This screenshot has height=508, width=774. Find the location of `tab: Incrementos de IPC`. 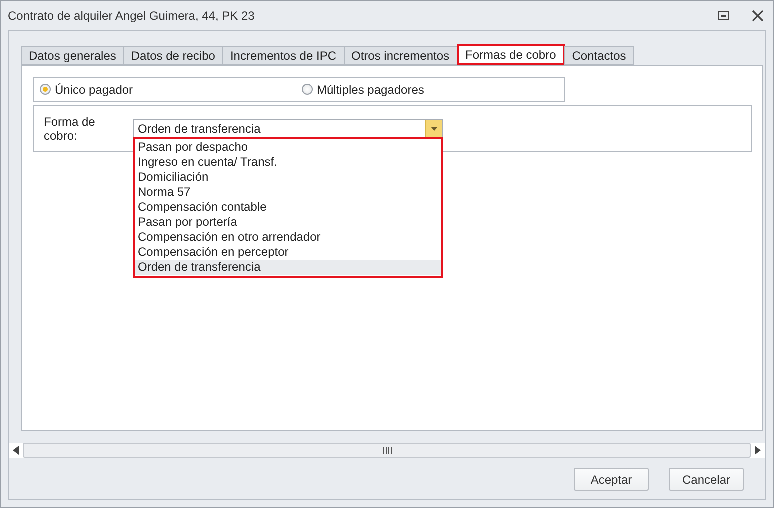

tab: Incrementos de IPC is located at coordinates (283, 55).